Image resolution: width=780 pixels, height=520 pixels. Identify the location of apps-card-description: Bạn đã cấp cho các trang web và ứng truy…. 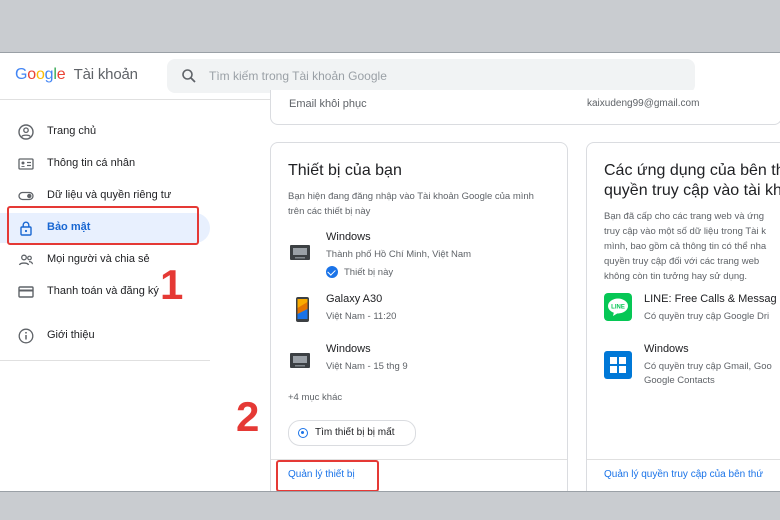
(685, 246).